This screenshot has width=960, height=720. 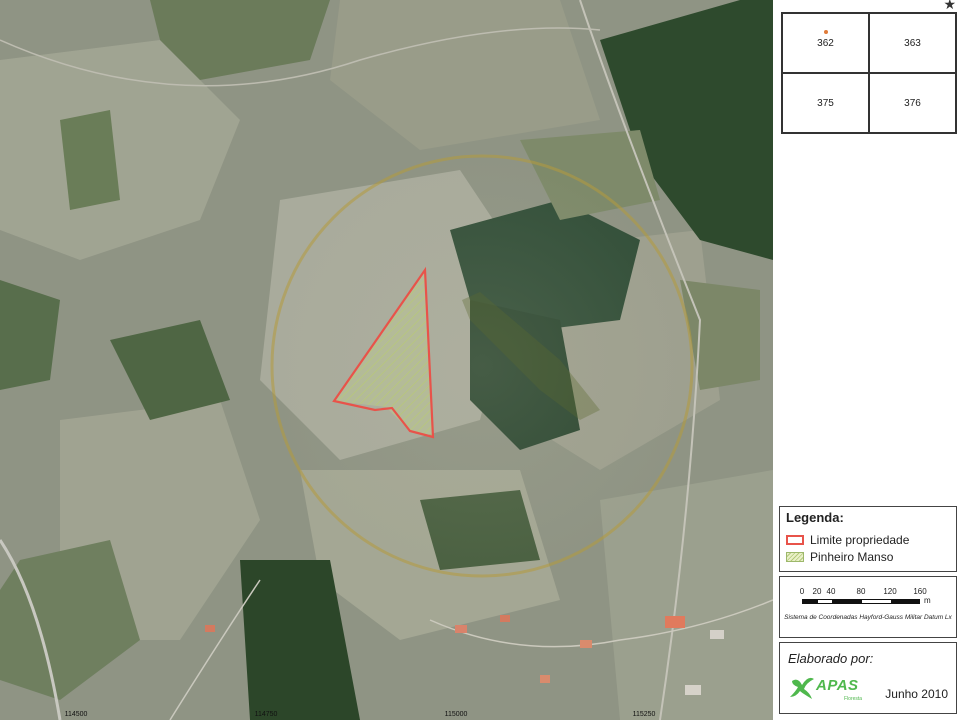 What do you see at coordinates (826, 32) in the screenshot?
I see `location-dot-icon` at bounding box center [826, 32].